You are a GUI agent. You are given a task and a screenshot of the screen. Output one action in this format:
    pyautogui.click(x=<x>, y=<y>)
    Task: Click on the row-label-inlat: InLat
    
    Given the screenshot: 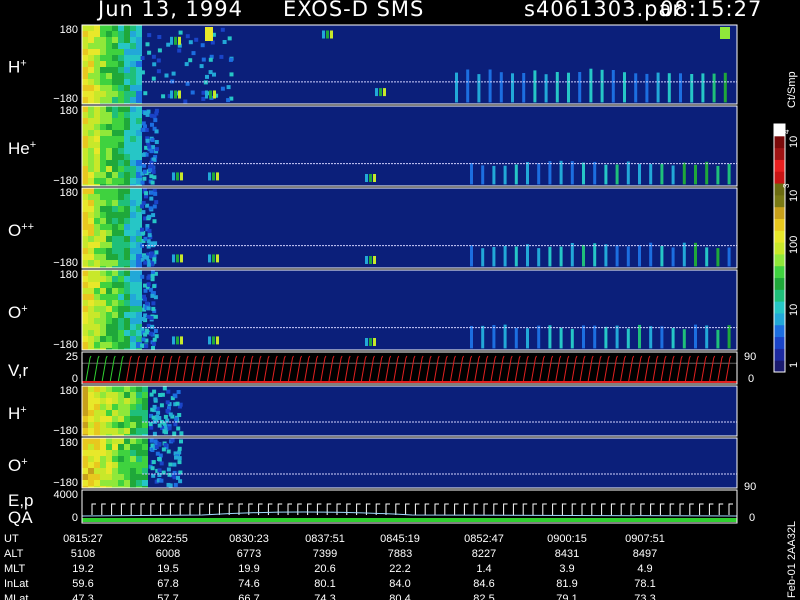 What is the action you would take?
    pyautogui.click(x=16, y=584)
    